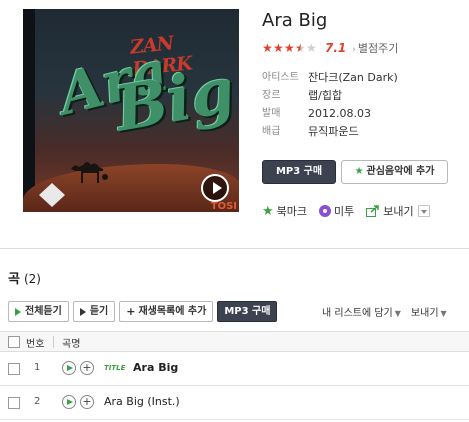 This screenshot has height=422, width=469. Describe the element at coordinates (99, 311) in the screenshot. I see `play-label: 듣기` at that location.